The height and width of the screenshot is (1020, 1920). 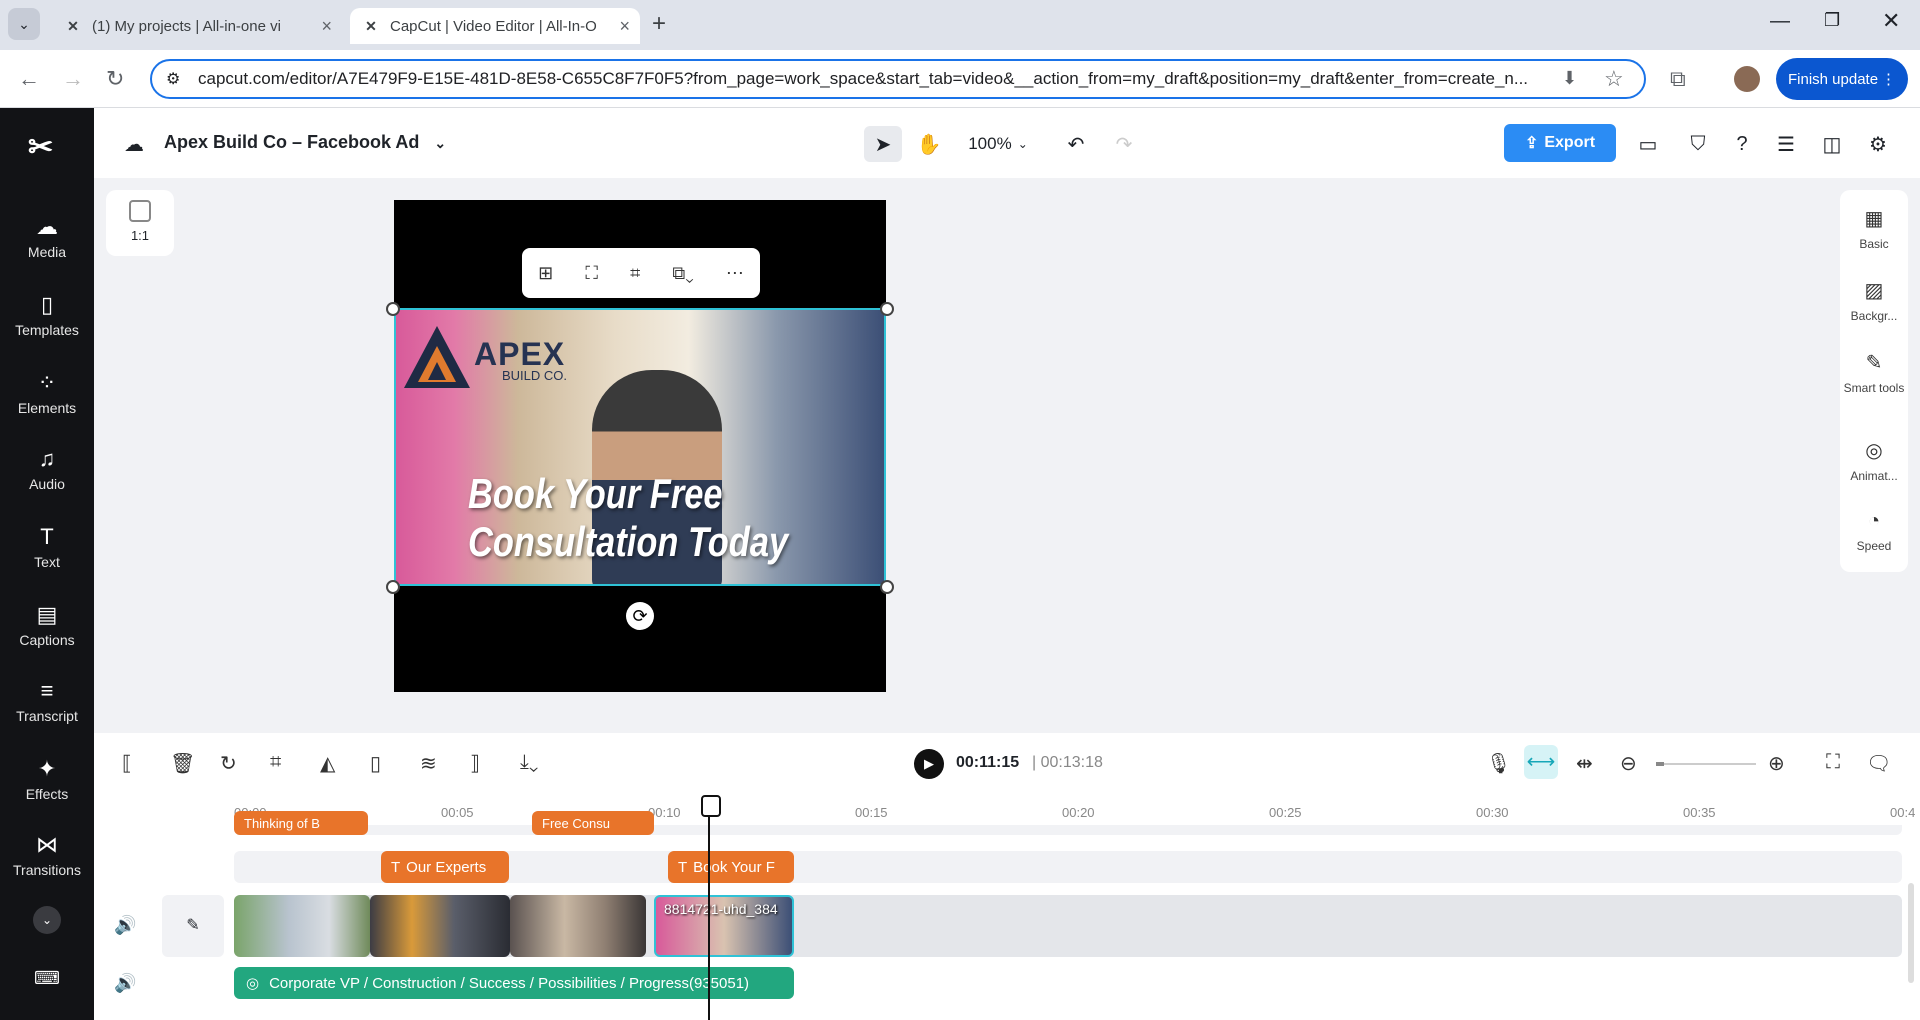 What do you see at coordinates (445, 867) in the screenshot?
I see `text-clip-our-experts: T Our Experts` at bounding box center [445, 867].